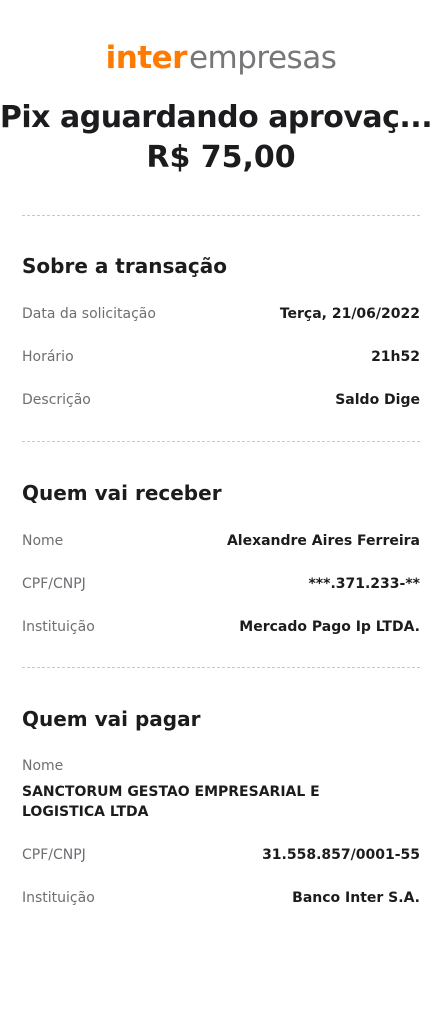 This screenshot has height=1024, width=442. What do you see at coordinates (395, 357) in the screenshot?
I see `time-value: 21h52` at bounding box center [395, 357].